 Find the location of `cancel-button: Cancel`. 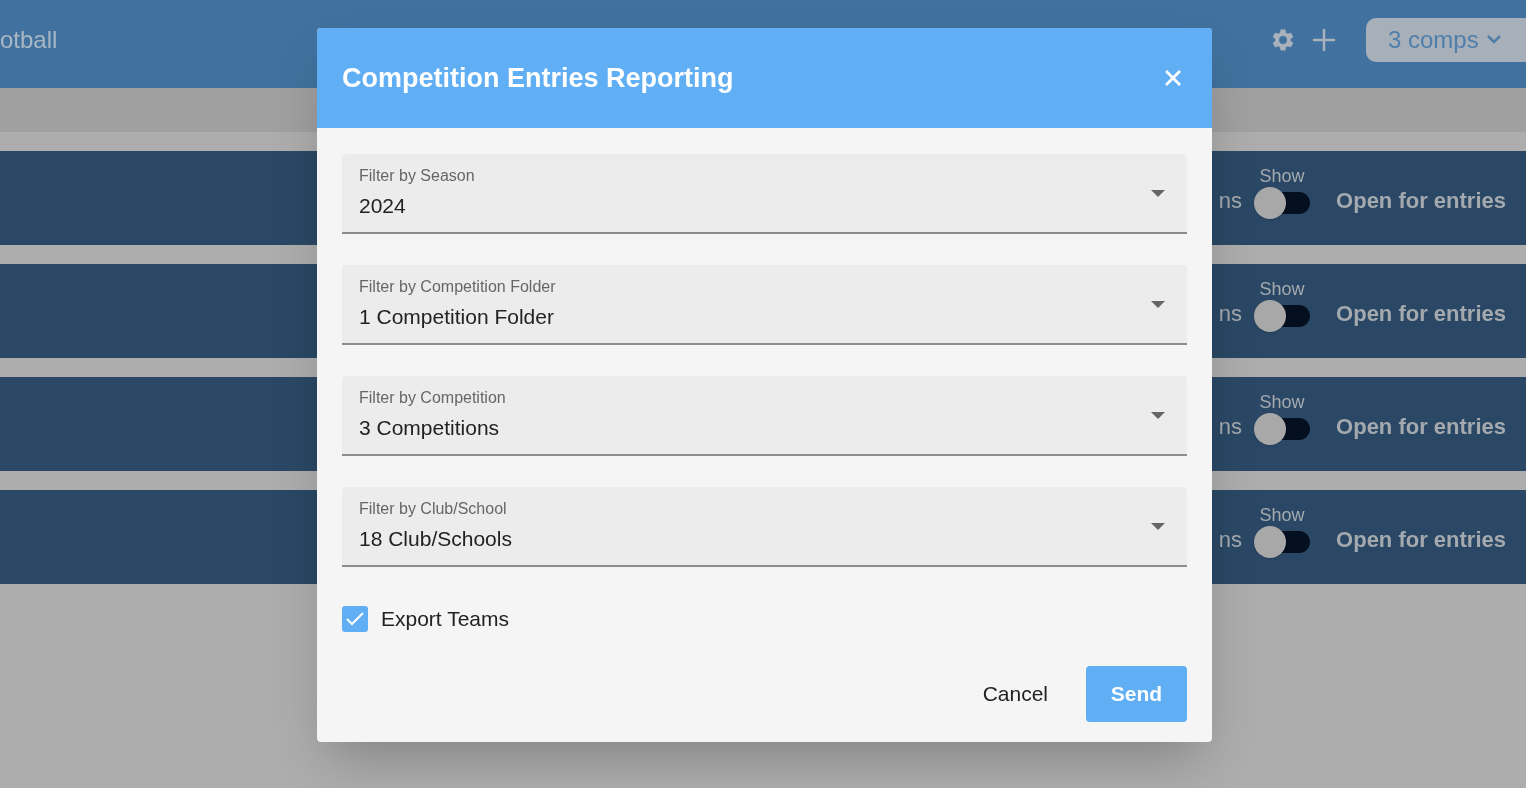

cancel-button: Cancel is located at coordinates (1015, 693).